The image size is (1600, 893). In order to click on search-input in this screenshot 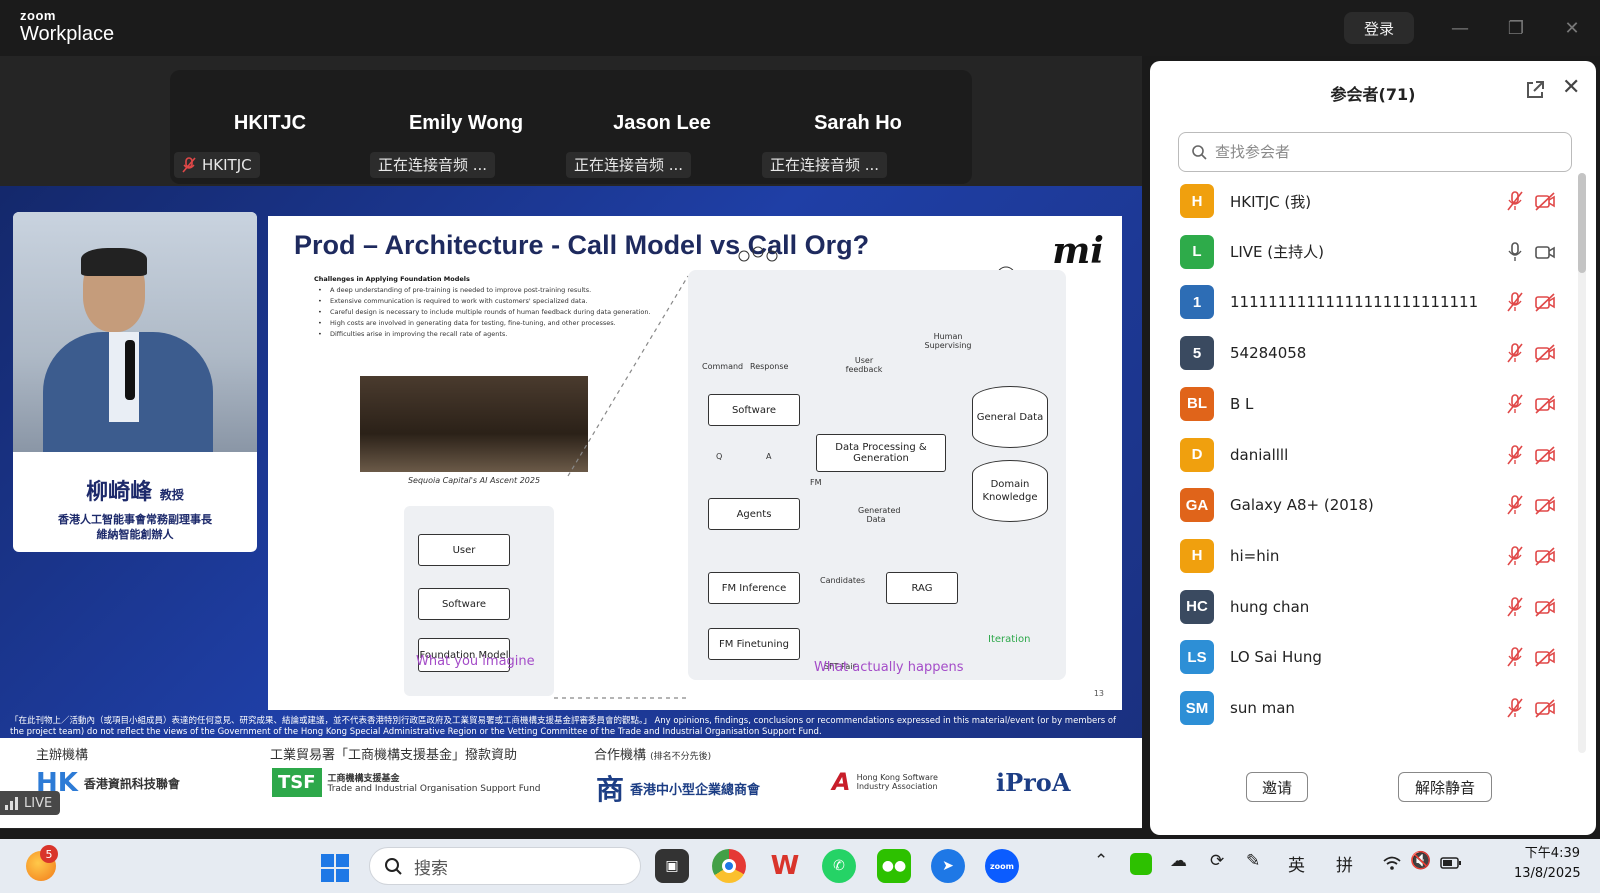, I will do `click(1380, 152)`.